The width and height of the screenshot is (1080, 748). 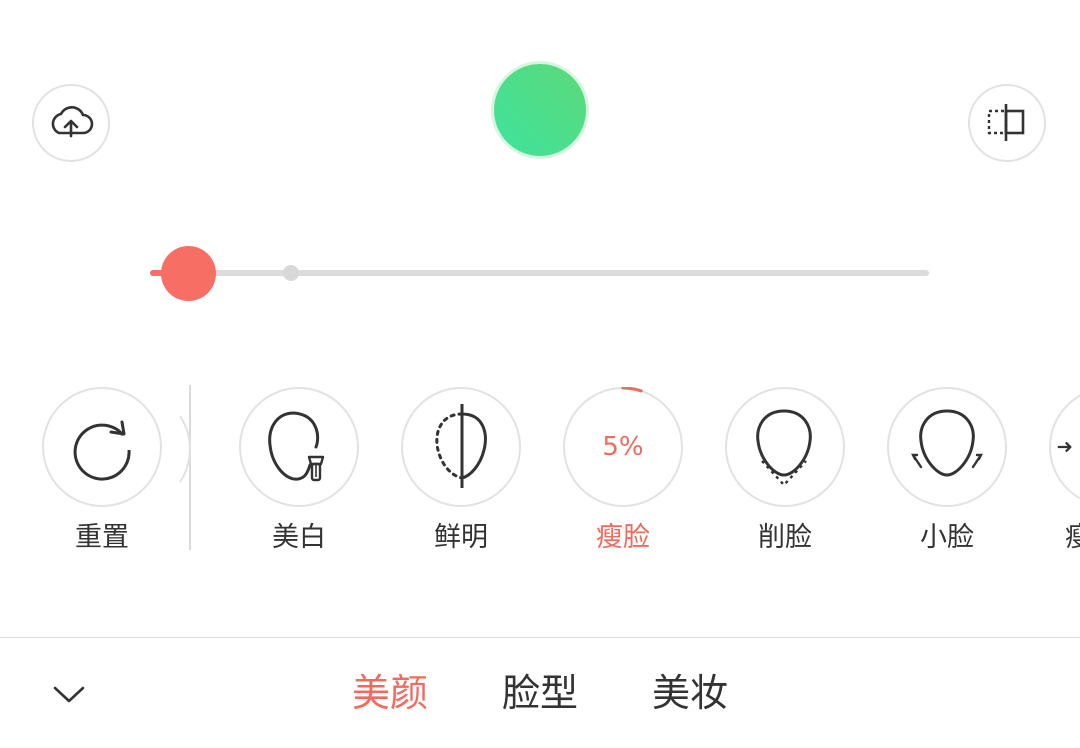 What do you see at coordinates (299, 537) in the screenshot?
I see `tool-whitening-label: 美白` at bounding box center [299, 537].